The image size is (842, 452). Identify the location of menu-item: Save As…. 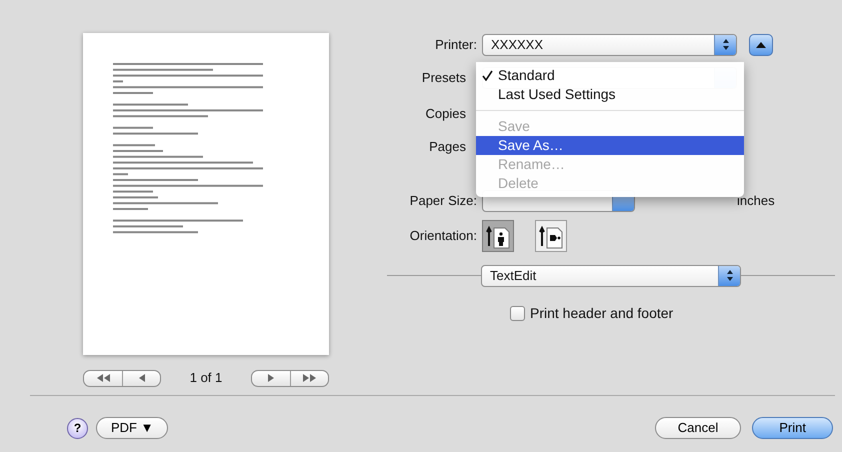
(610, 145).